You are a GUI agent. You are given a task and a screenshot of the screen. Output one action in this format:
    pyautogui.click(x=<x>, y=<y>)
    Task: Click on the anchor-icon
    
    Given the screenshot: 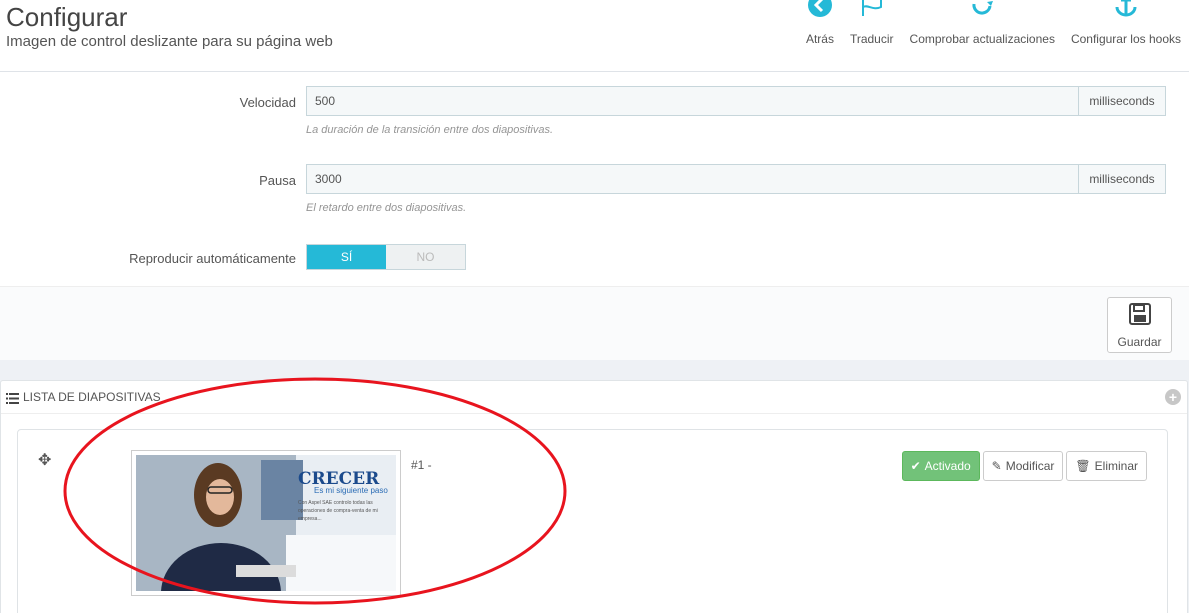 What is the action you would take?
    pyautogui.click(x=1126, y=11)
    